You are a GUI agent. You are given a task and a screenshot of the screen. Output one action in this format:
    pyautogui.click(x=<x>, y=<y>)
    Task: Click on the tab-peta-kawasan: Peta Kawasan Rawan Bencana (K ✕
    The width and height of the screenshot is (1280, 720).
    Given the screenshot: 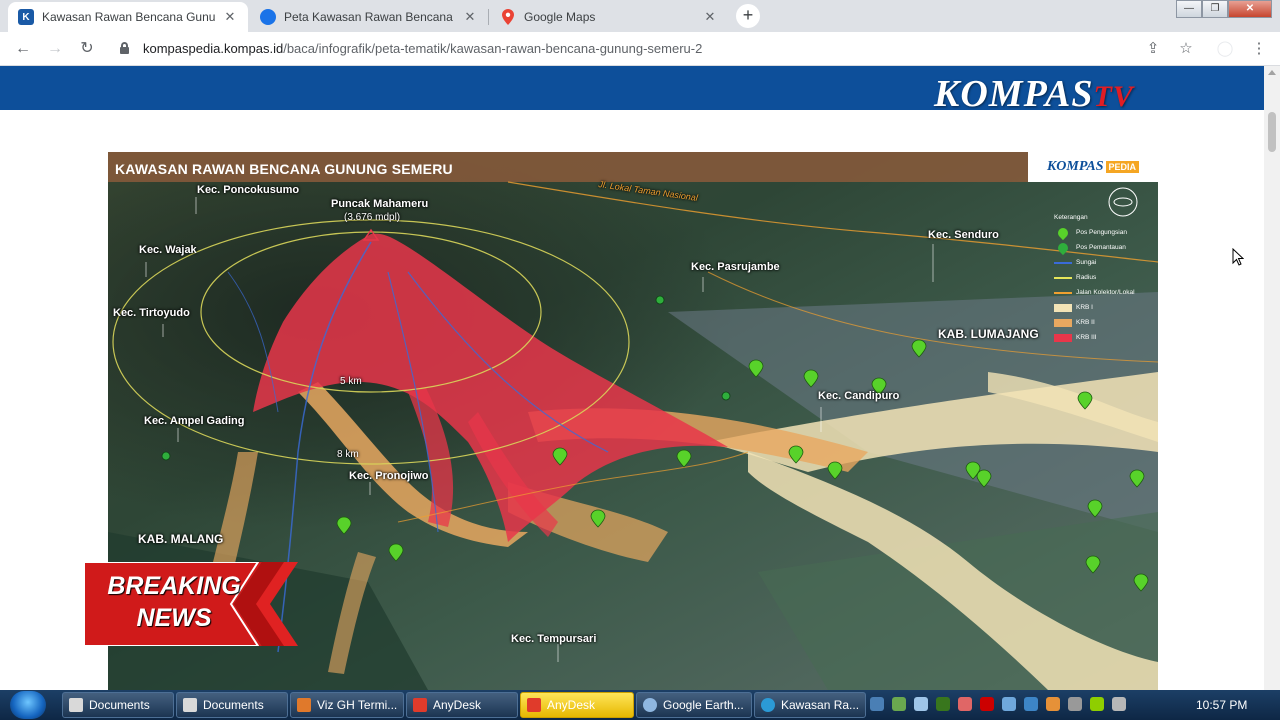 What is the action you would take?
    pyautogui.click(x=369, y=17)
    